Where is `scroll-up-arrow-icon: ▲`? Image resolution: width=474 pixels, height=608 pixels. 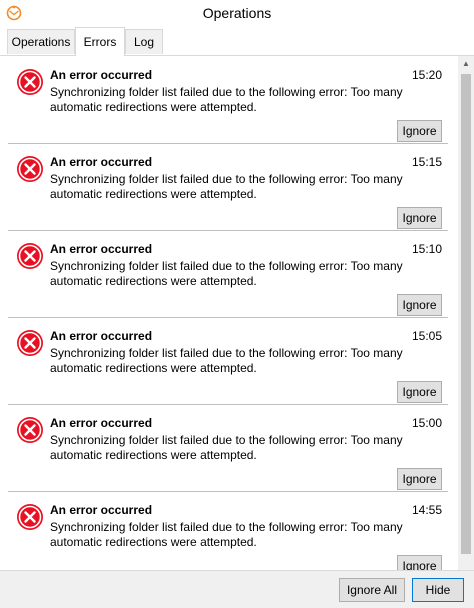
scroll-up-arrow-icon: ▲ is located at coordinates (466, 64).